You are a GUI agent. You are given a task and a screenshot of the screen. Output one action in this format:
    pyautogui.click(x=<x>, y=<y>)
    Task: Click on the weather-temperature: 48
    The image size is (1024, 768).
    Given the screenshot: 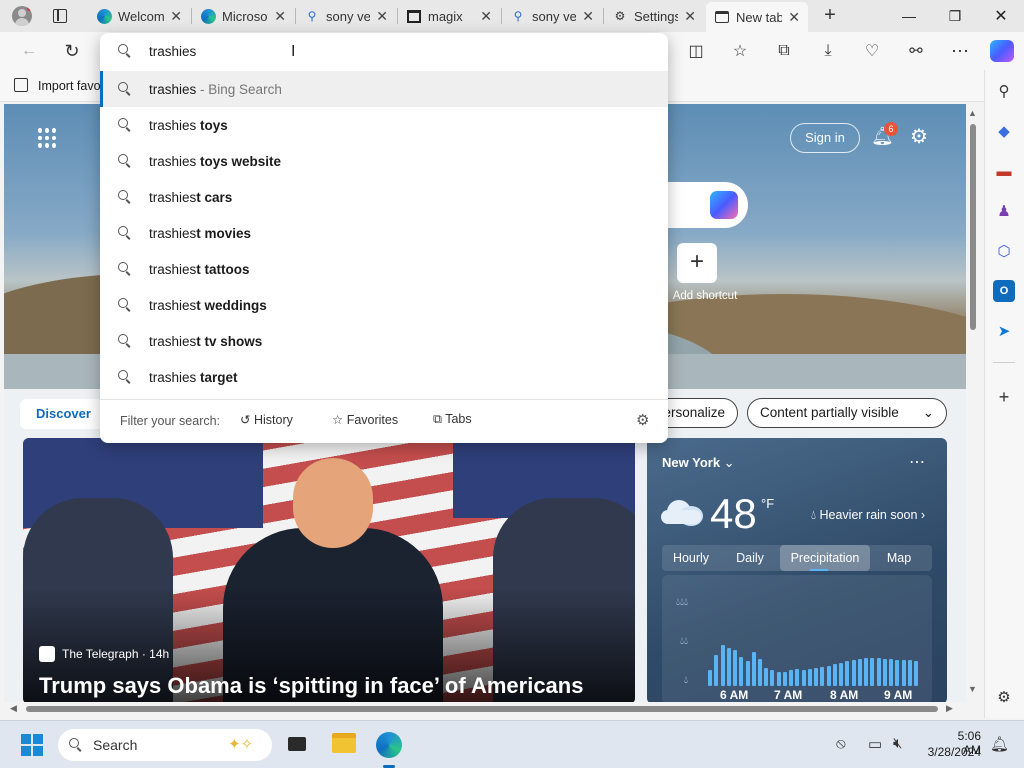 What is the action you would take?
    pyautogui.click(x=733, y=513)
    